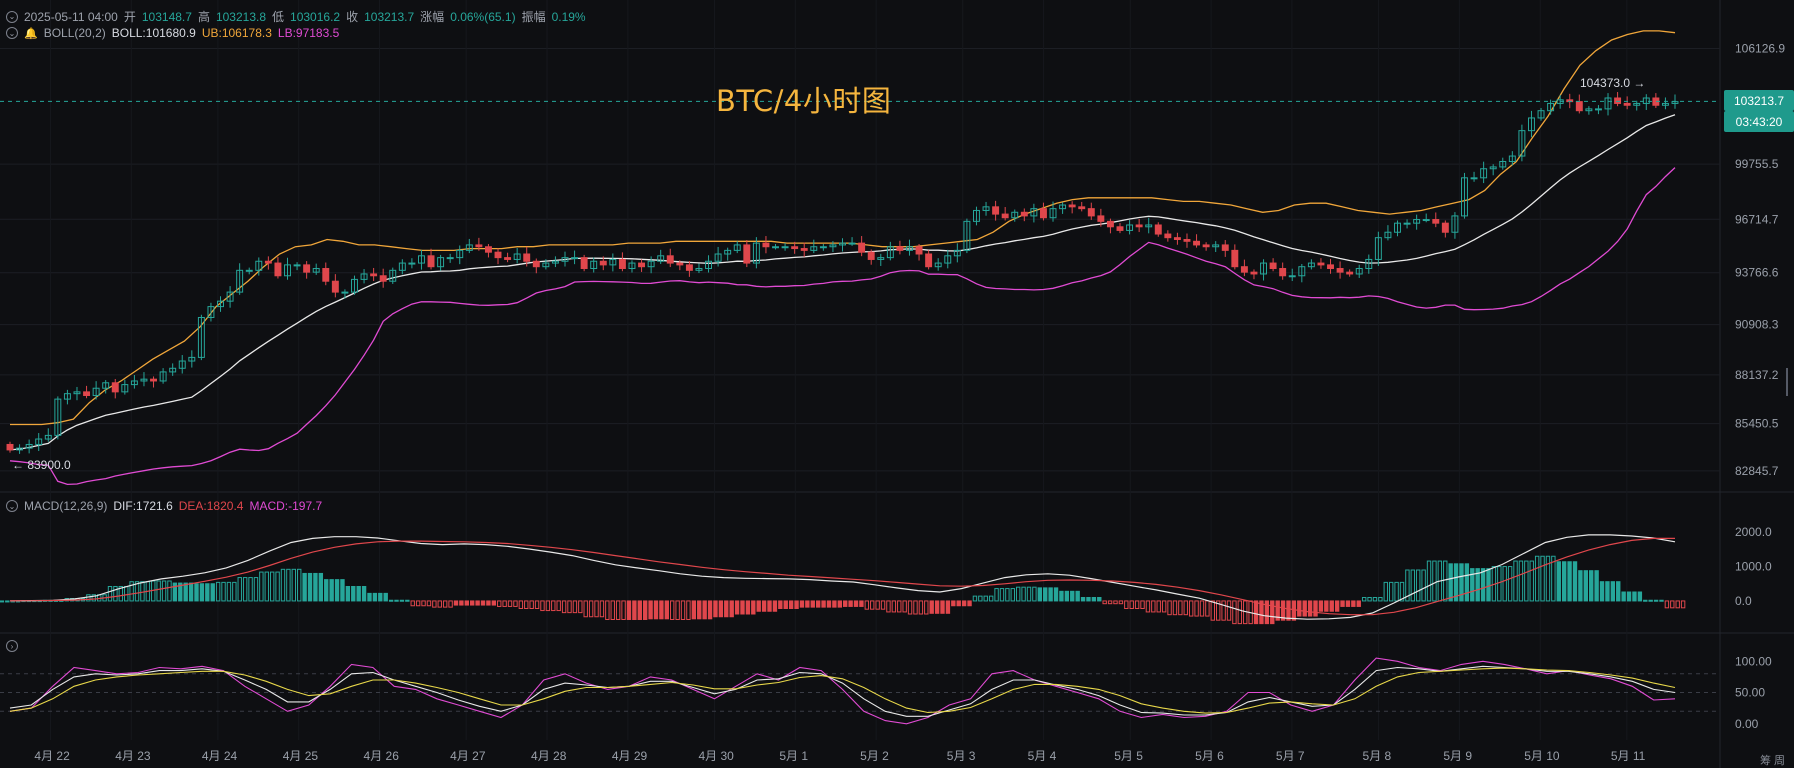  Describe the element at coordinates (241, 16) in the screenshot. I see `high-value: 103213.8` at that location.